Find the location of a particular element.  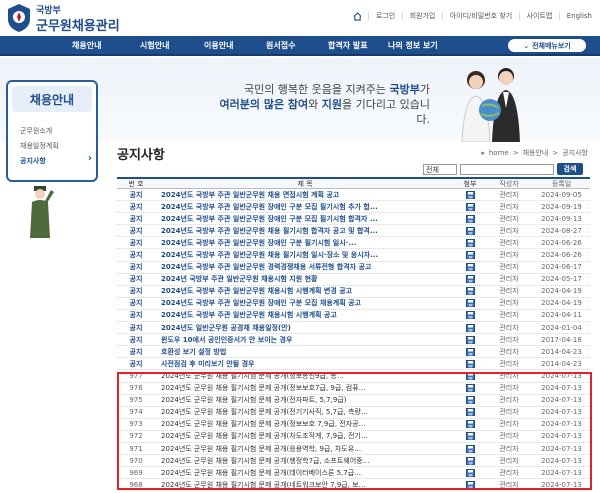

home-icon is located at coordinates (357, 16).